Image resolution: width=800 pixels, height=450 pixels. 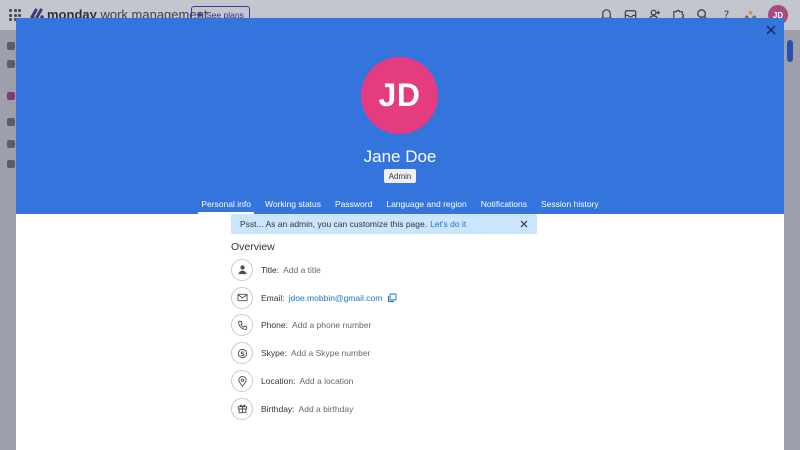 What do you see at coordinates (570, 204) in the screenshot?
I see `tab-session-history: Session history` at bounding box center [570, 204].